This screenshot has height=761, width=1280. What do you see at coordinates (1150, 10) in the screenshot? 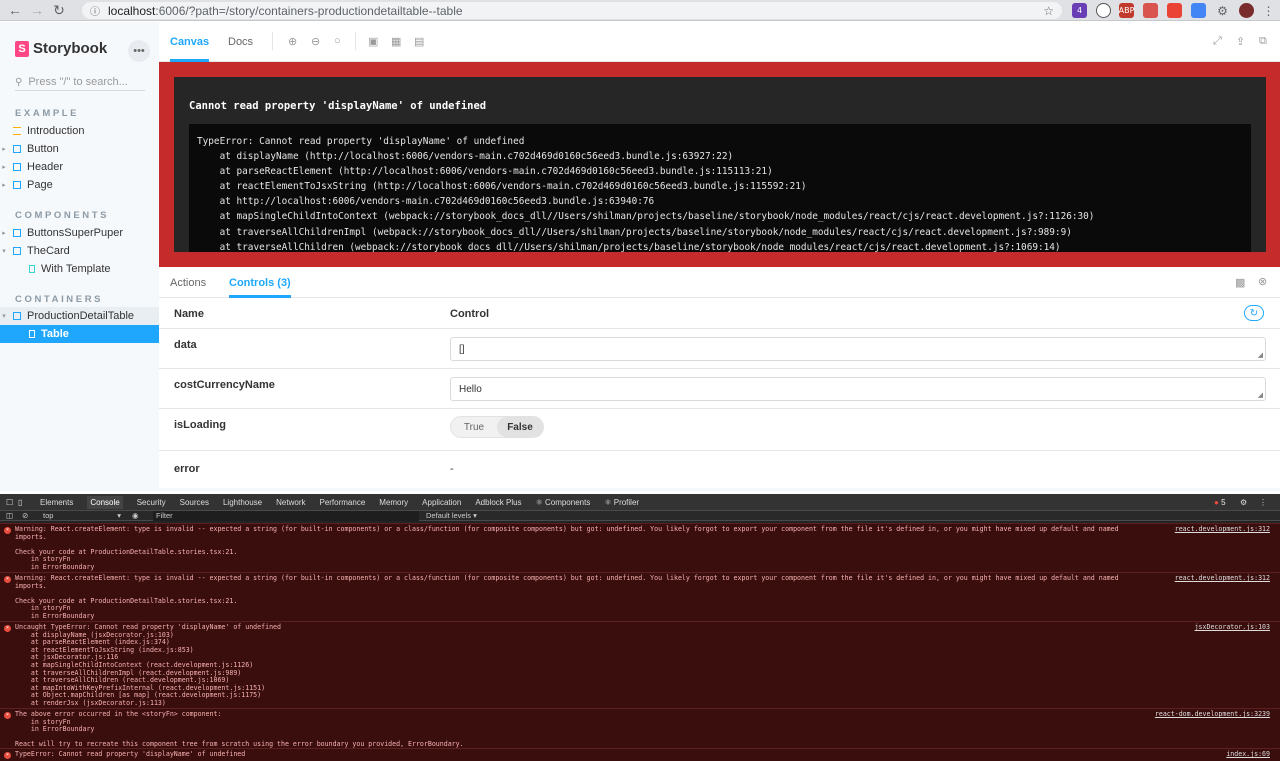
I see `extension-red-icon` at bounding box center [1150, 10].